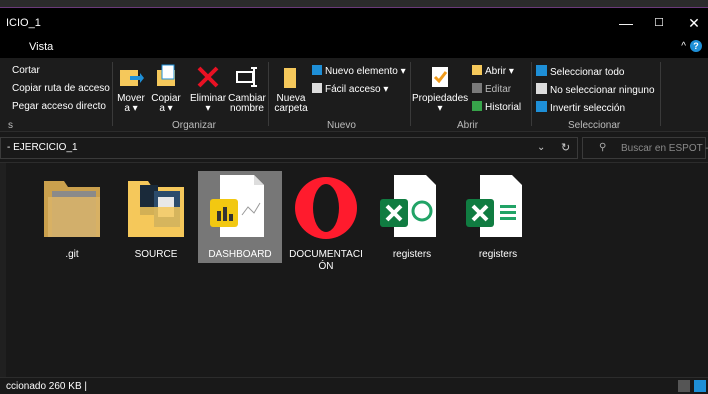 Image resolution: width=708 pixels, height=394 pixels. I want to click on excel-file-icon, so click(412, 208).